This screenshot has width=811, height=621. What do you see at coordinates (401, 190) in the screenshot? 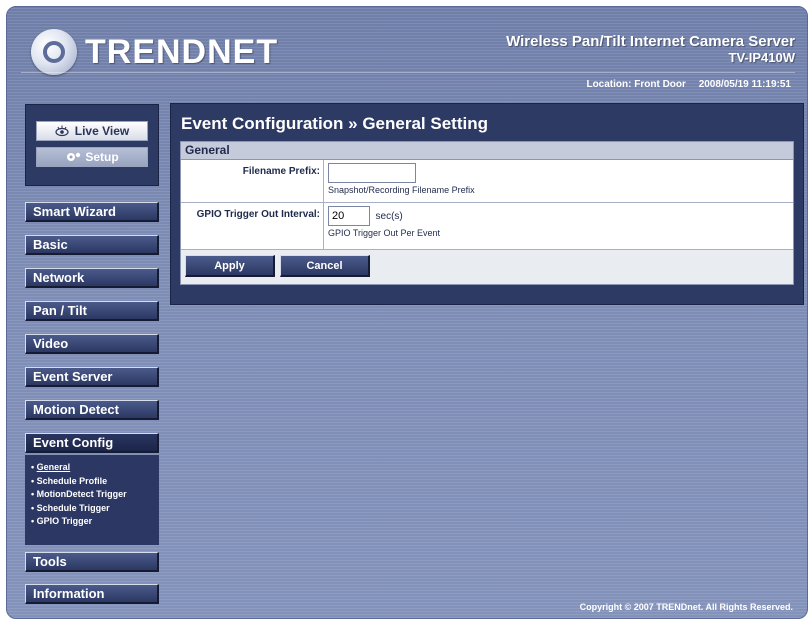
I see `filename-prefix-hint: Snapshot/Recording Filename Prefix` at bounding box center [401, 190].